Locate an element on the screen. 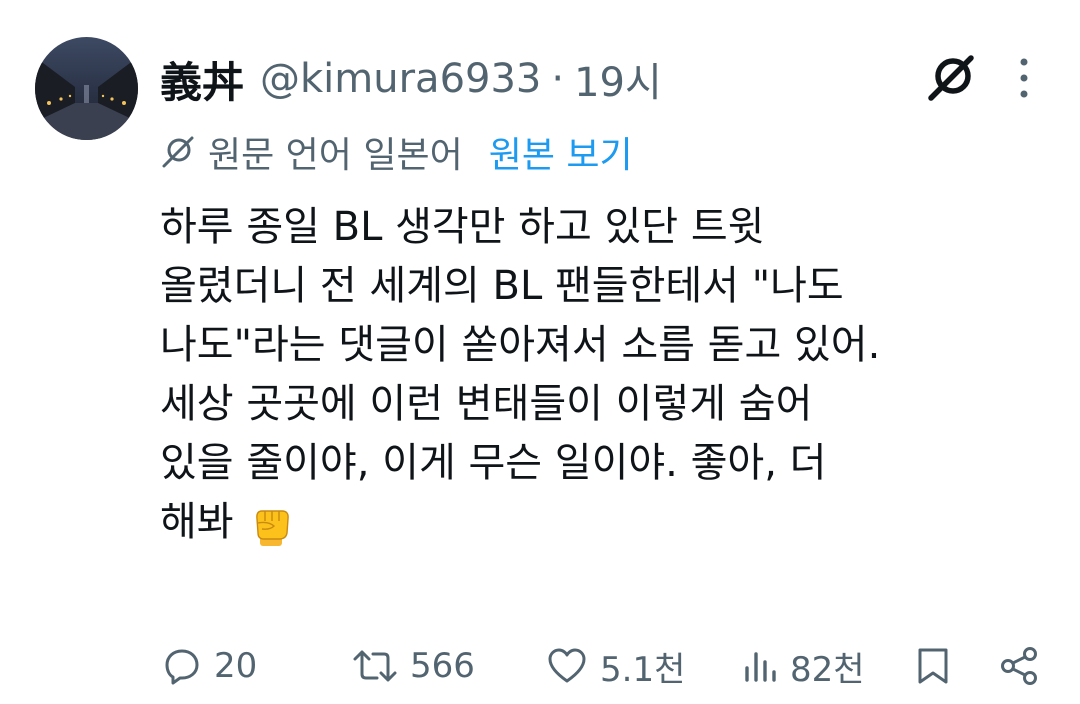  tweet-text-line: 올렸더니 전 세계의 BL 팬들한테서 "나도 is located at coordinates (502, 286).